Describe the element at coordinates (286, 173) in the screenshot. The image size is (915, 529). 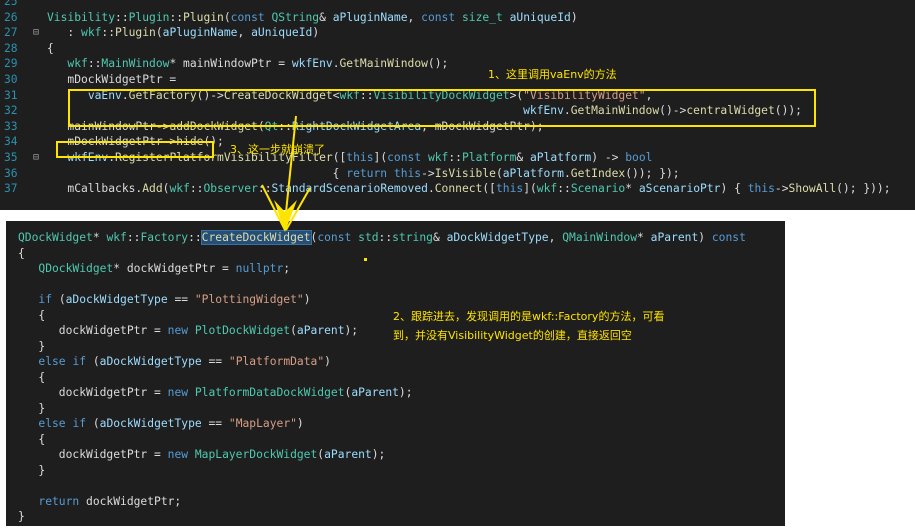
I see `annotation-arrow-icon` at that location.